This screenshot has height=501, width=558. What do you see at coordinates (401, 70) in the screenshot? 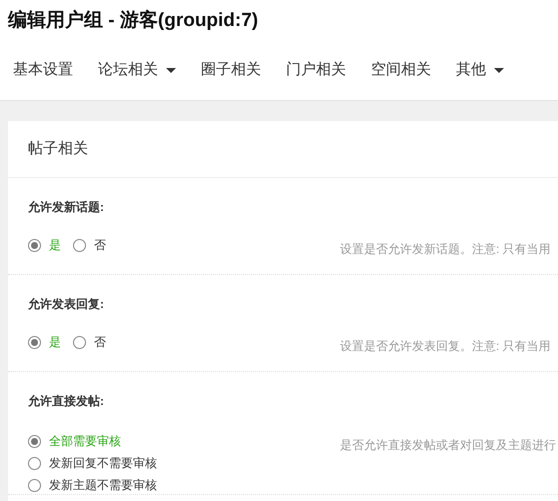
I see `nav-tab: 空间相关` at bounding box center [401, 70].